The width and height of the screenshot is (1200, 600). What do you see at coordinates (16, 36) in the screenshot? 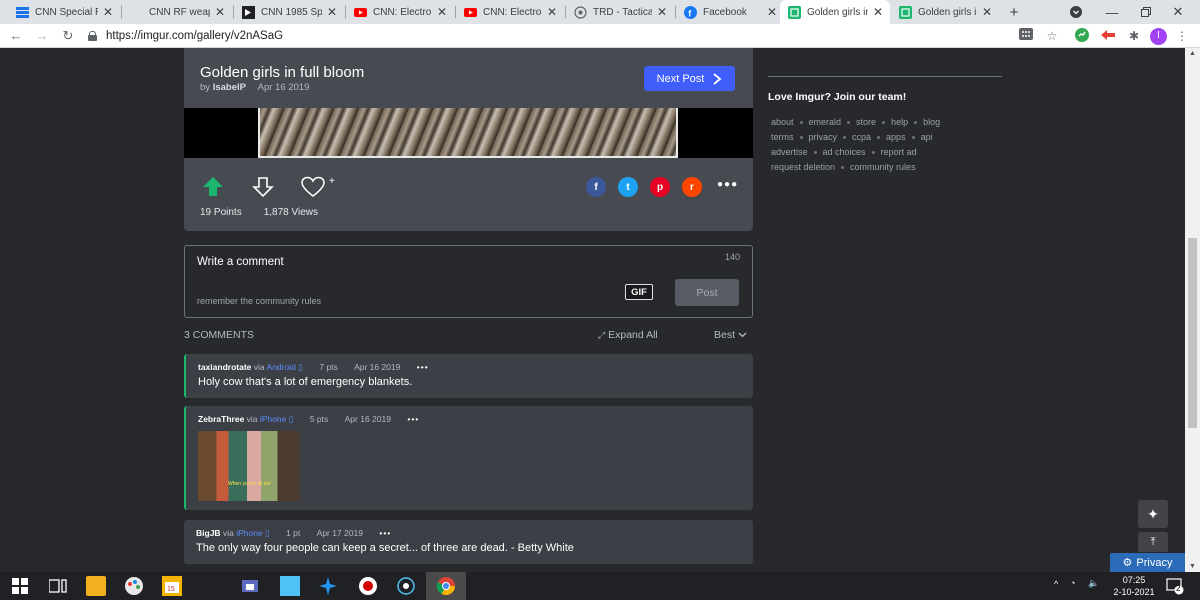
I see `back-button: ←` at bounding box center [16, 36].